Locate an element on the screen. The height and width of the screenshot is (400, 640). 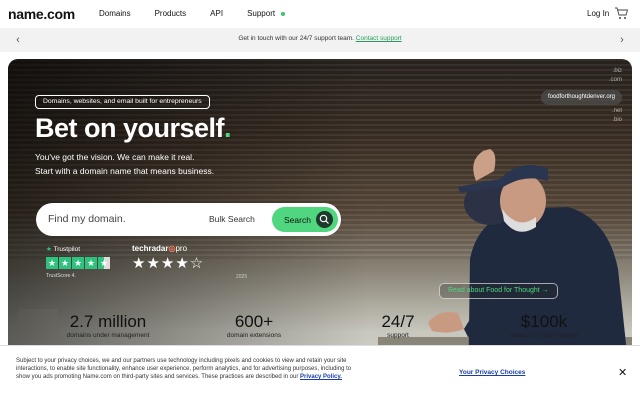
cart-icon is located at coordinates (621, 13).